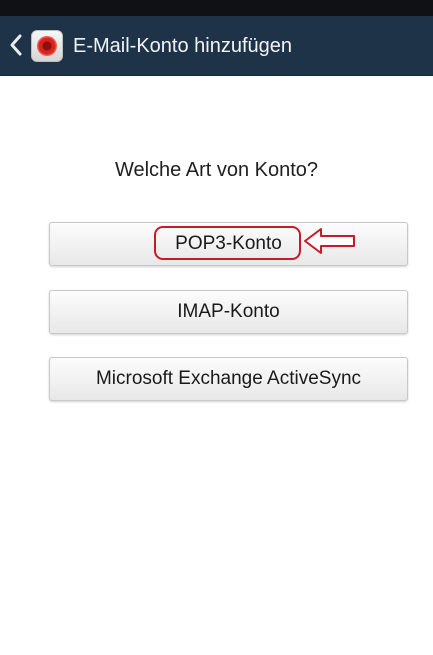 Image resolution: width=433 pixels, height=655 pixels. What do you see at coordinates (228, 244) in the screenshot?
I see `pop3-account-button: POP3-Konto` at bounding box center [228, 244].